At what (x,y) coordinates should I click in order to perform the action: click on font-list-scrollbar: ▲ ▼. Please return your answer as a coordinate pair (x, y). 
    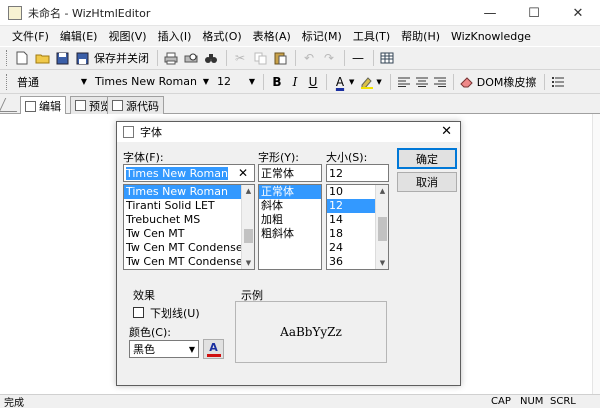
    Looking at the image, I should click on (247, 227).